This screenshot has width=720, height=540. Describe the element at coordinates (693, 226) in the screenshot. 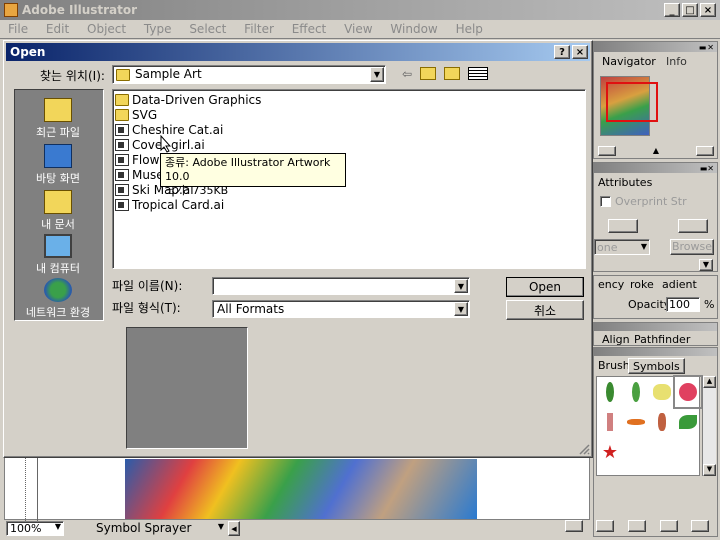

I see `object-button` at that location.